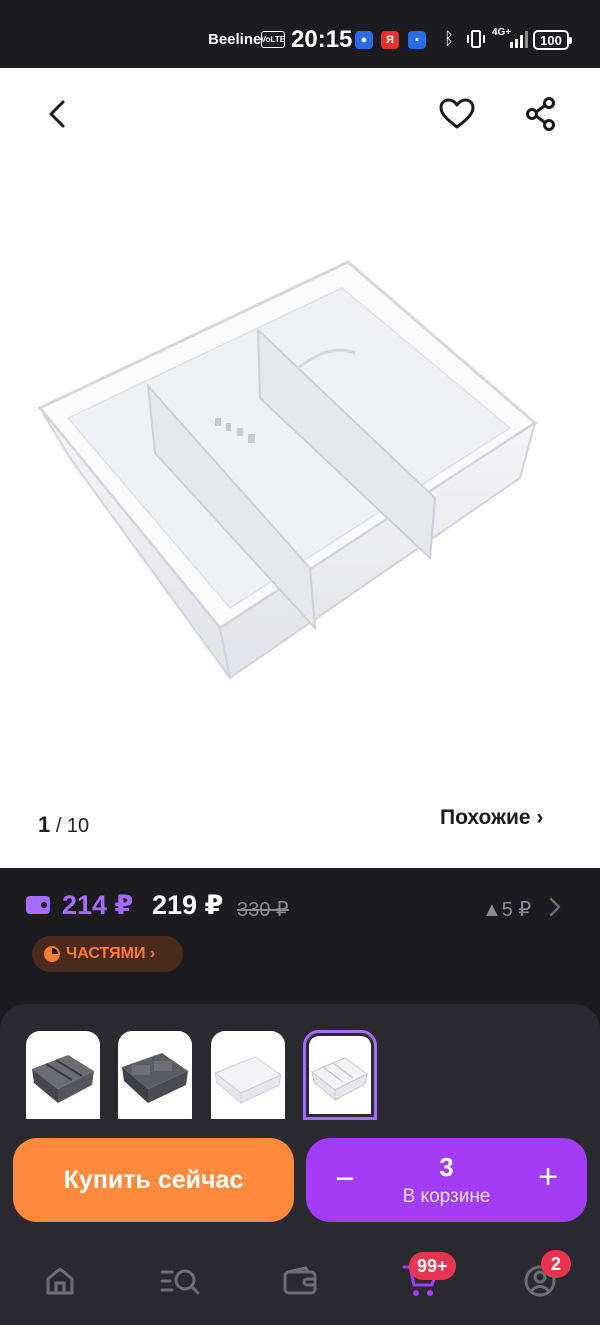 Image resolution: width=600 pixels, height=1325 pixels. Describe the element at coordinates (300, 930) in the screenshot. I see `price-card: 214 ₽ 219 ₽ 330 ₽ ▲5 ₽ ЧАСТЯМИ ›` at that location.